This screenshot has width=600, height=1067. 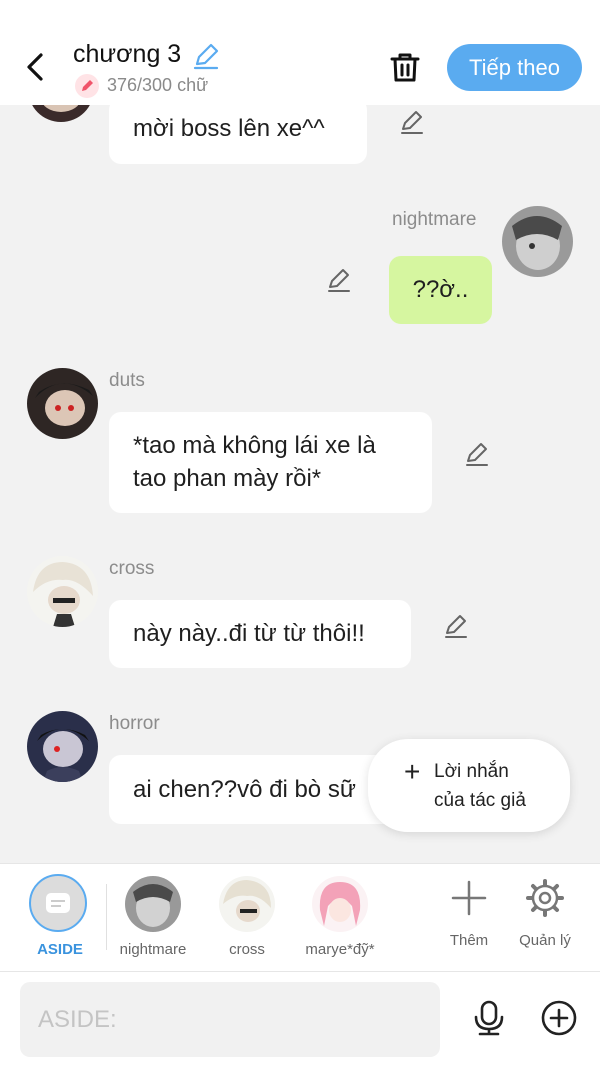 What do you see at coordinates (87, 86) in the screenshot?
I see `word-count-pencil-icon` at bounding box center [87, 86].